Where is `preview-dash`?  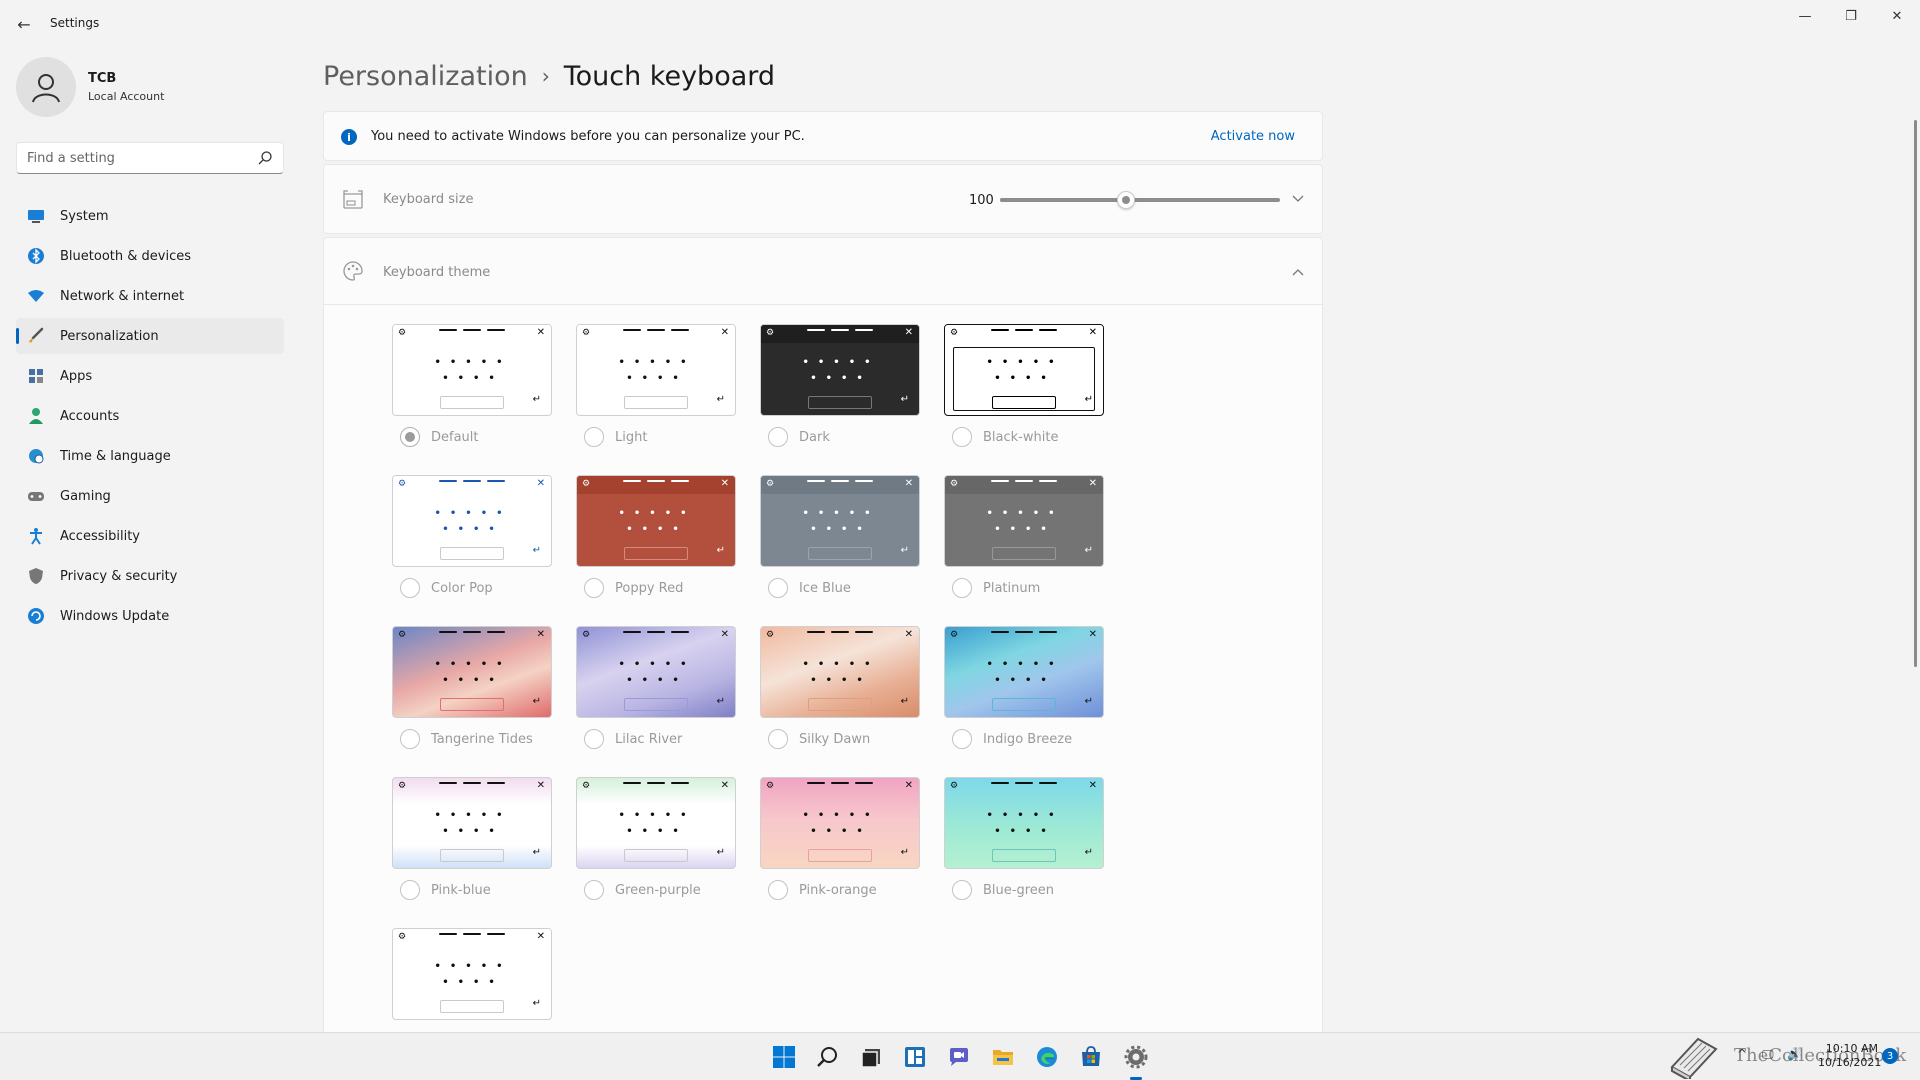 preview-dash is located at coordinates (680, 481).